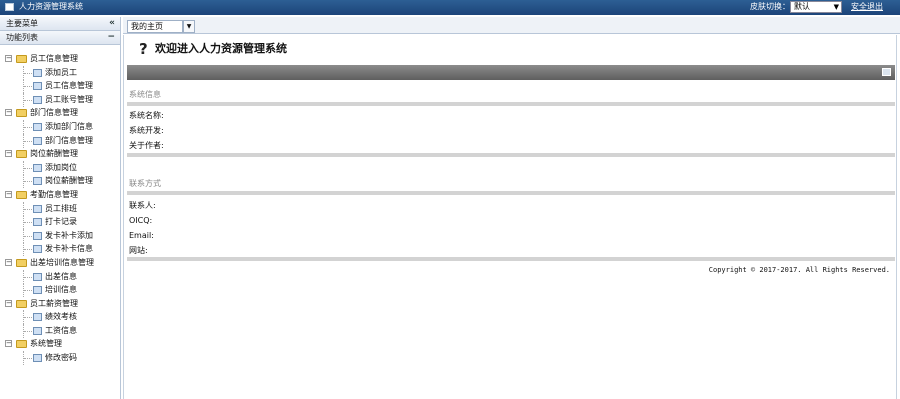 This screenshot has height=399, width=900. I want to click on top-bar: 人力资源管理系统 皮肤切换： 默认 ▼ 安全退出, so click(450, 7).